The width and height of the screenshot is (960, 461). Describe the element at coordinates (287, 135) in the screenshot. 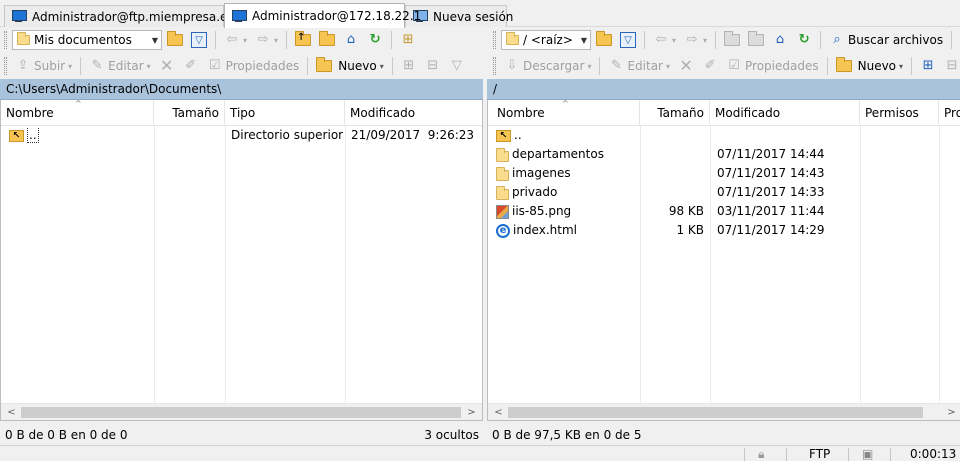

I see `row-type: Directorio superior` at that location.